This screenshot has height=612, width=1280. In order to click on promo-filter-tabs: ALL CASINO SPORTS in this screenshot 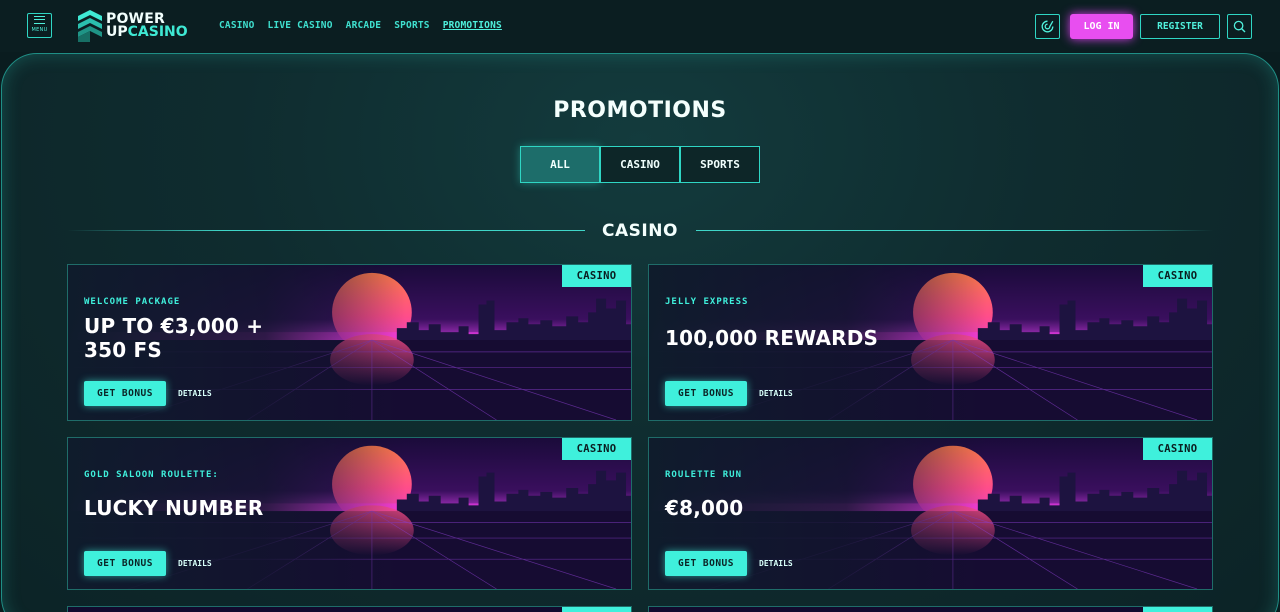, I will do `click(640, 164)`.